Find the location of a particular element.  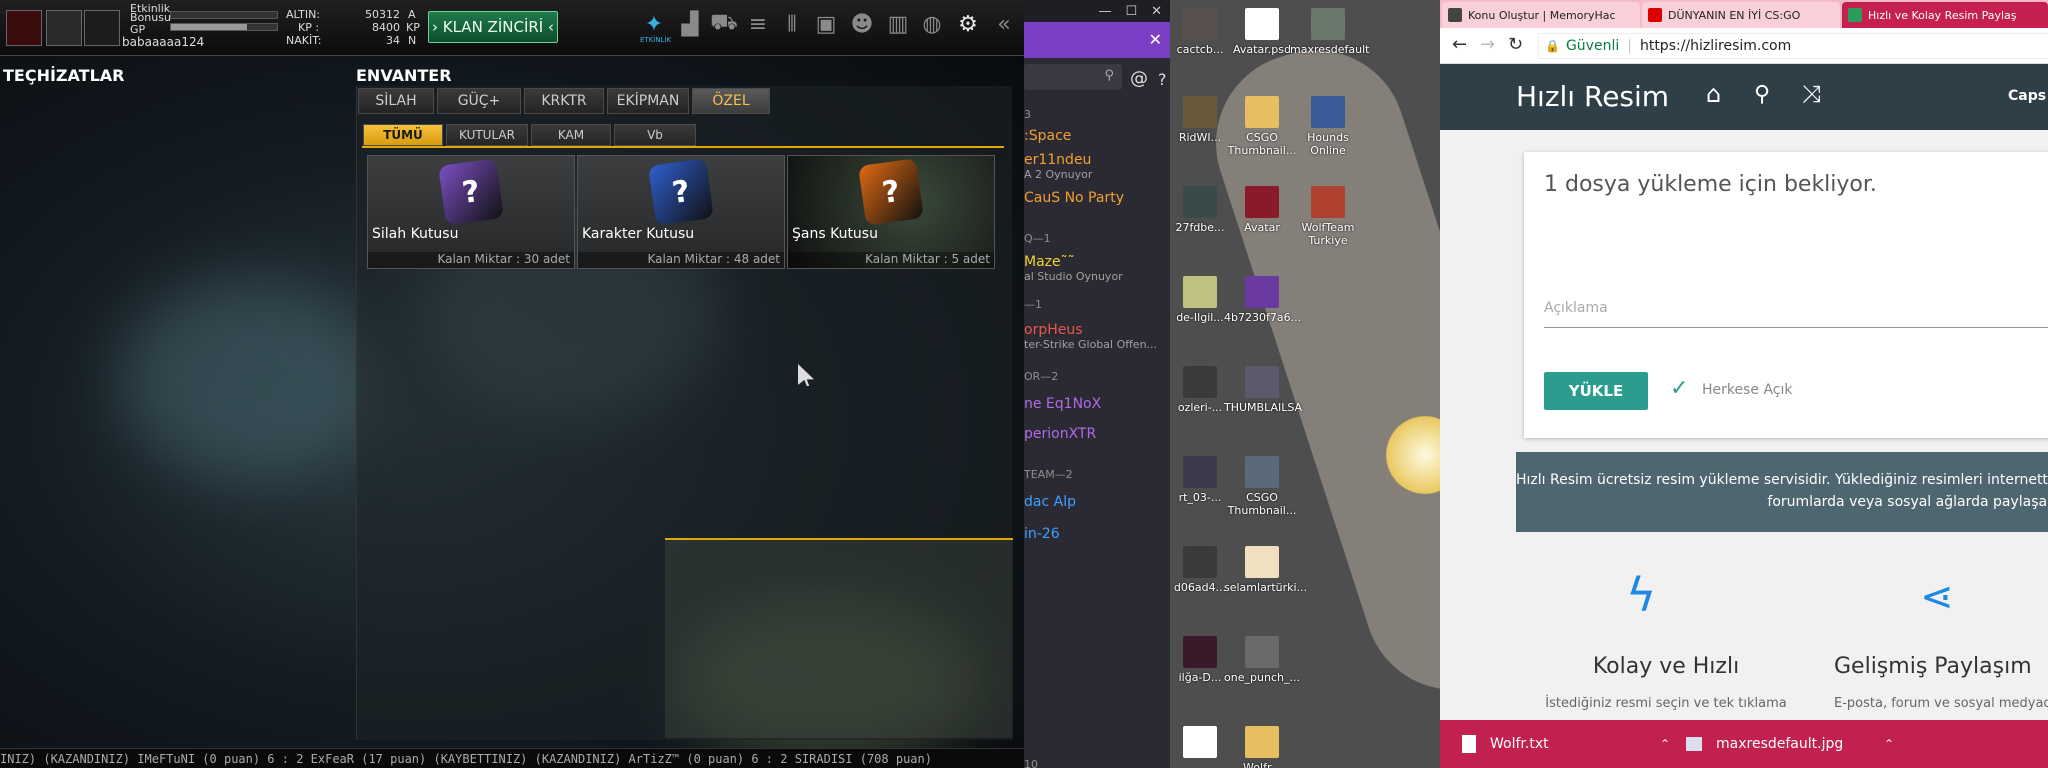

feature-desc-share: E-posta, forum ve sosyal medyada is located at coordinates (1941, 703).